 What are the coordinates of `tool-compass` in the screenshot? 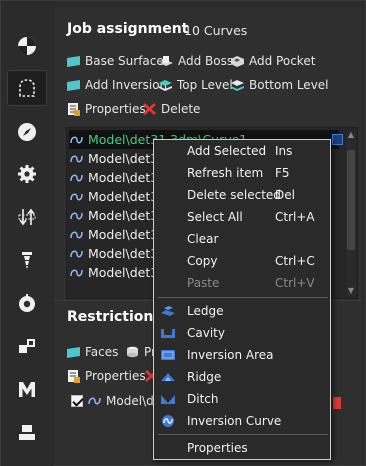 It's located at (27, 132).